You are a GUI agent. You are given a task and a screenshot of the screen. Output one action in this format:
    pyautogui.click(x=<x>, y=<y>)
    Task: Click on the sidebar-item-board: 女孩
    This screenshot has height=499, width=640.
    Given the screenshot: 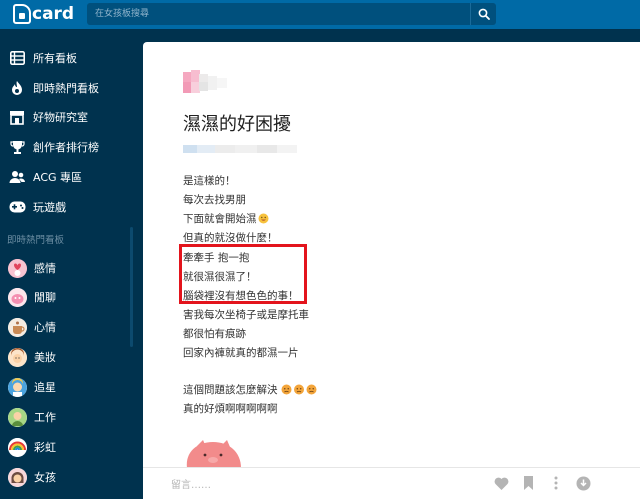 What is the action you would take?
    pyautogui.click(x=66, y=477)
    